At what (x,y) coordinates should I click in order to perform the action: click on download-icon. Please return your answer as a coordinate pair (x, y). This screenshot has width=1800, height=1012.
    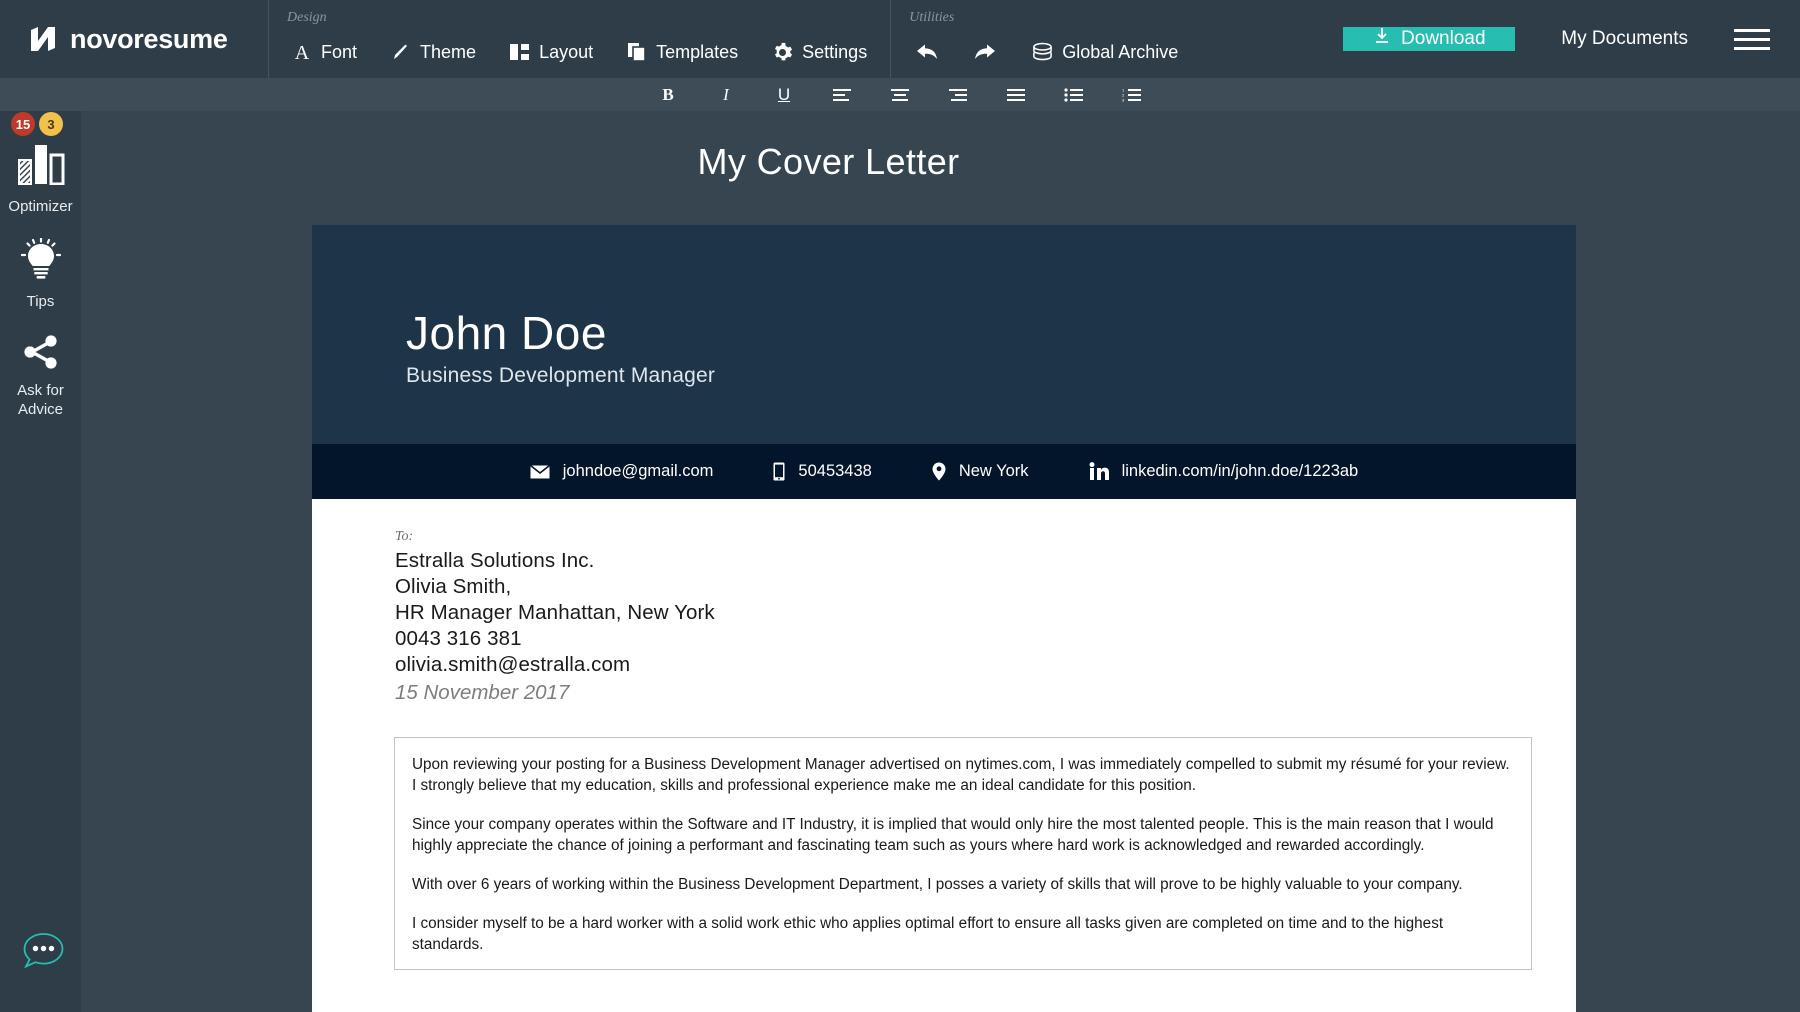
    Looking at the image, I should click on (1382, 39).